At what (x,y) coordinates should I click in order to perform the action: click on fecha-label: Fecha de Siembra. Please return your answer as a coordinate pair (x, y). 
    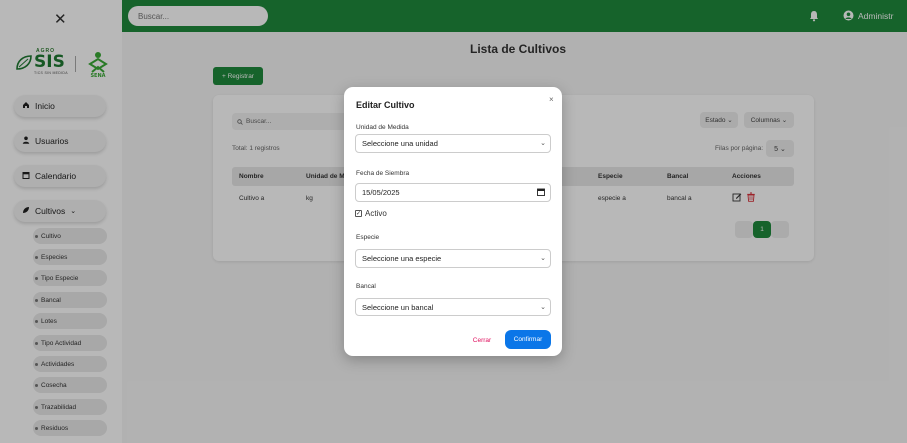
    Looking at the image, I should click on (383, 173).